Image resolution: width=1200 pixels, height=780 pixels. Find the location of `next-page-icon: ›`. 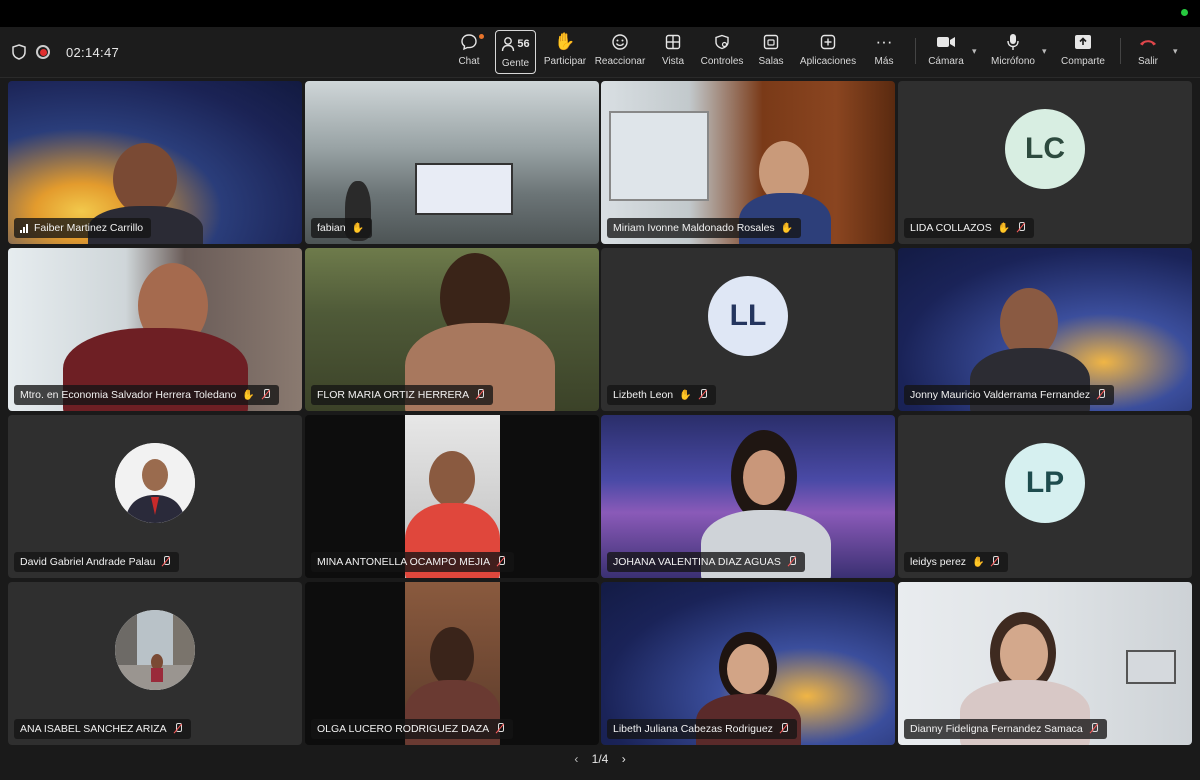

next-page-icon: › is located at coordinates (624, 759).